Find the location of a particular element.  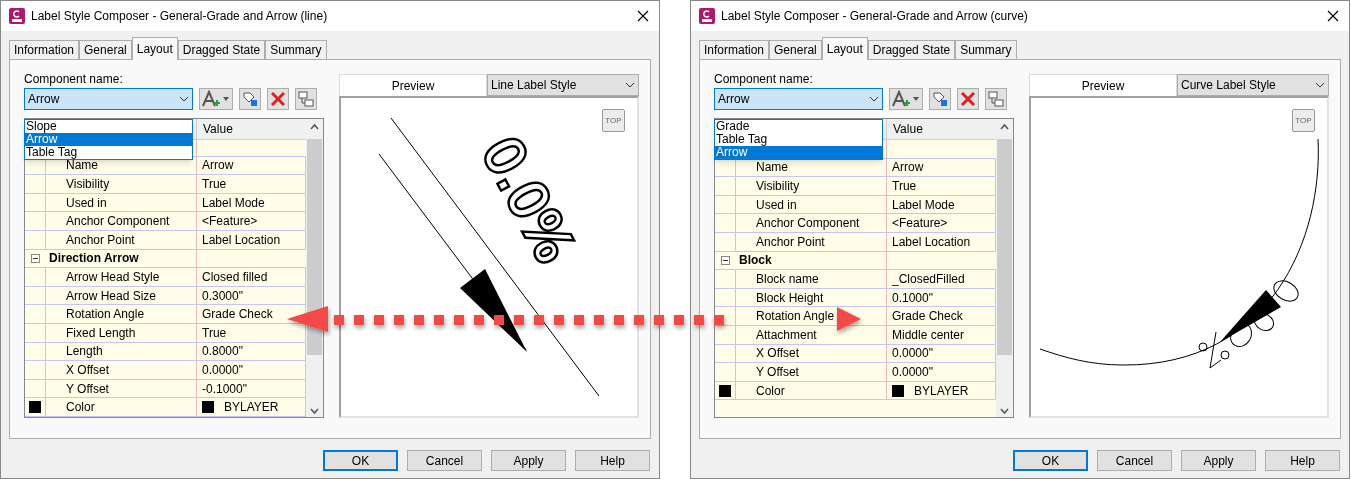

property-name: Block name is located at coordinates (787, 279).